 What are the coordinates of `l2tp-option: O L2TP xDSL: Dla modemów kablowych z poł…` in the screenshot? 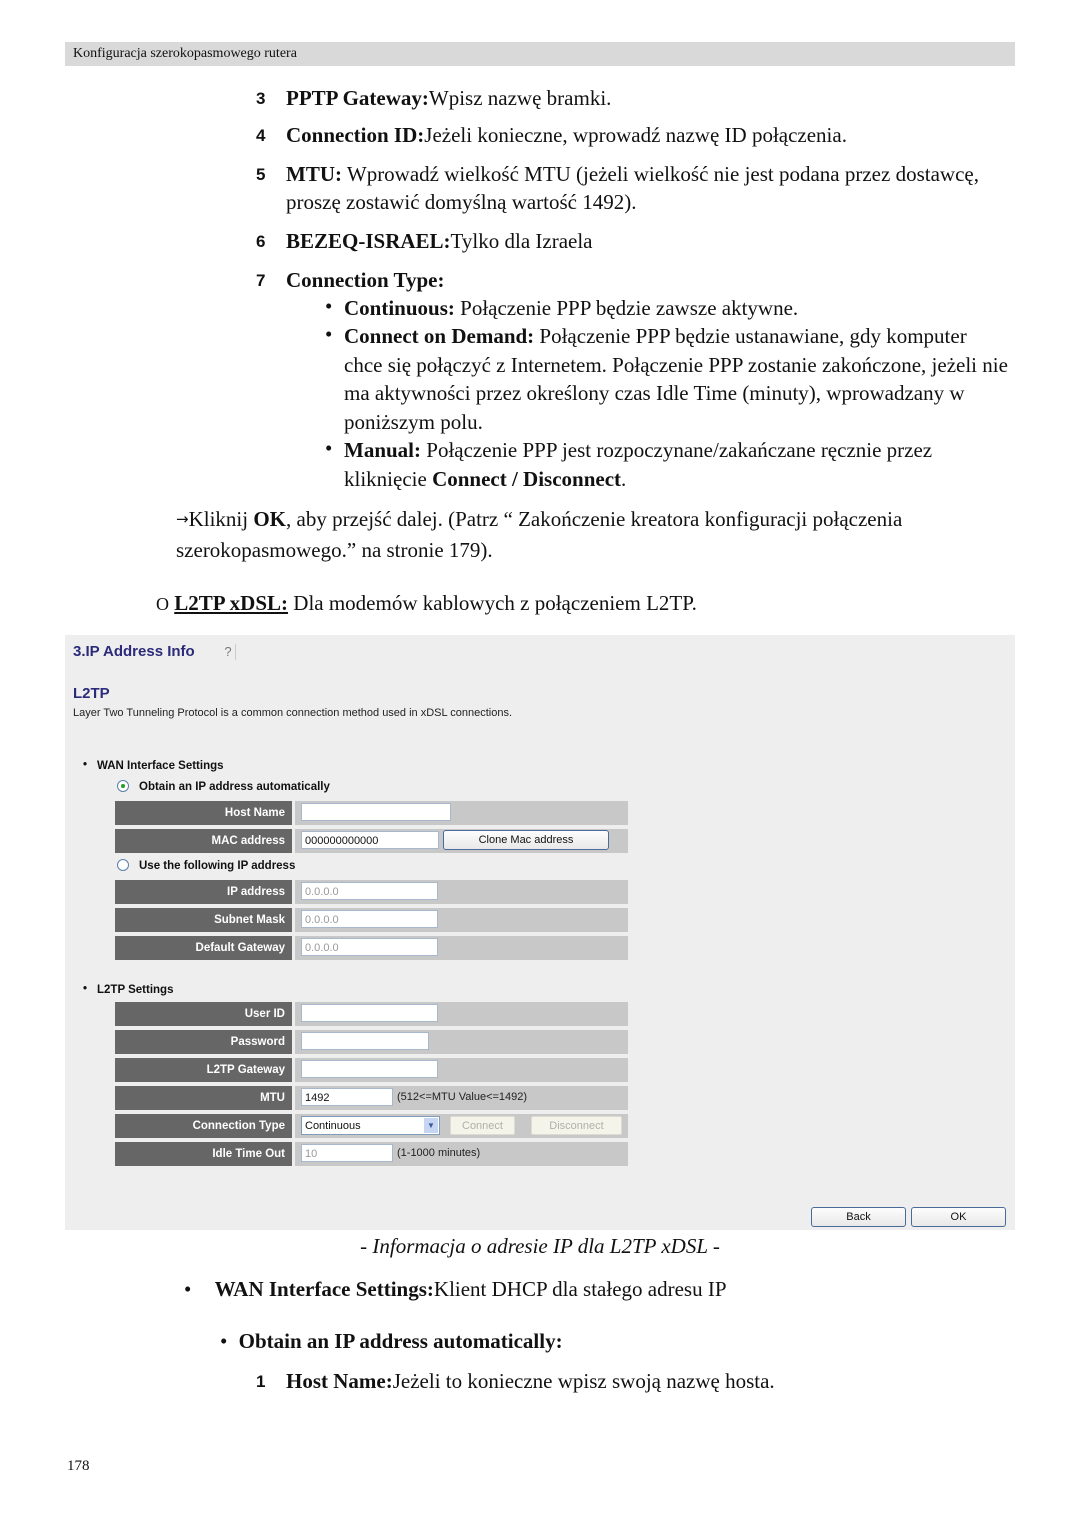 It's located at (426, 603).